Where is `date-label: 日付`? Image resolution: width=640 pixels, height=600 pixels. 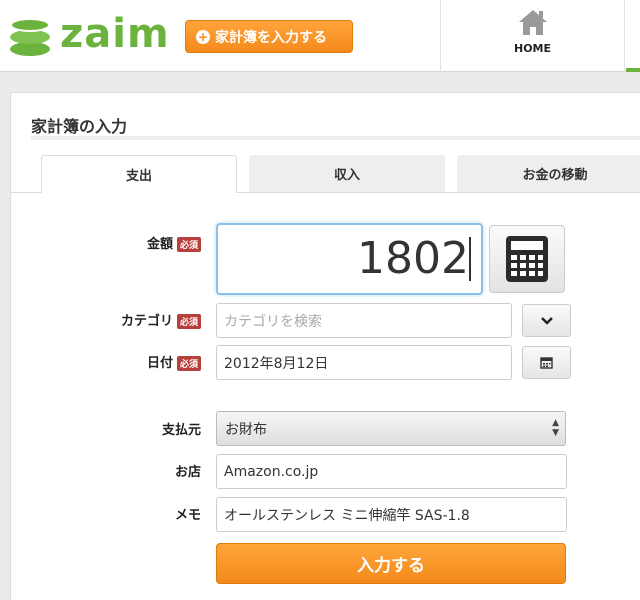
date-label: 日付 is located at coordinates (159, 363).